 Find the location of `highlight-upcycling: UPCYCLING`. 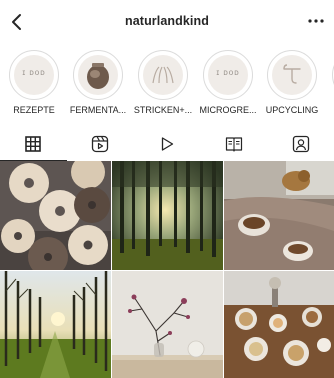

highlight-upcycling: UPCYCLING is located at coordinates (292, 82).